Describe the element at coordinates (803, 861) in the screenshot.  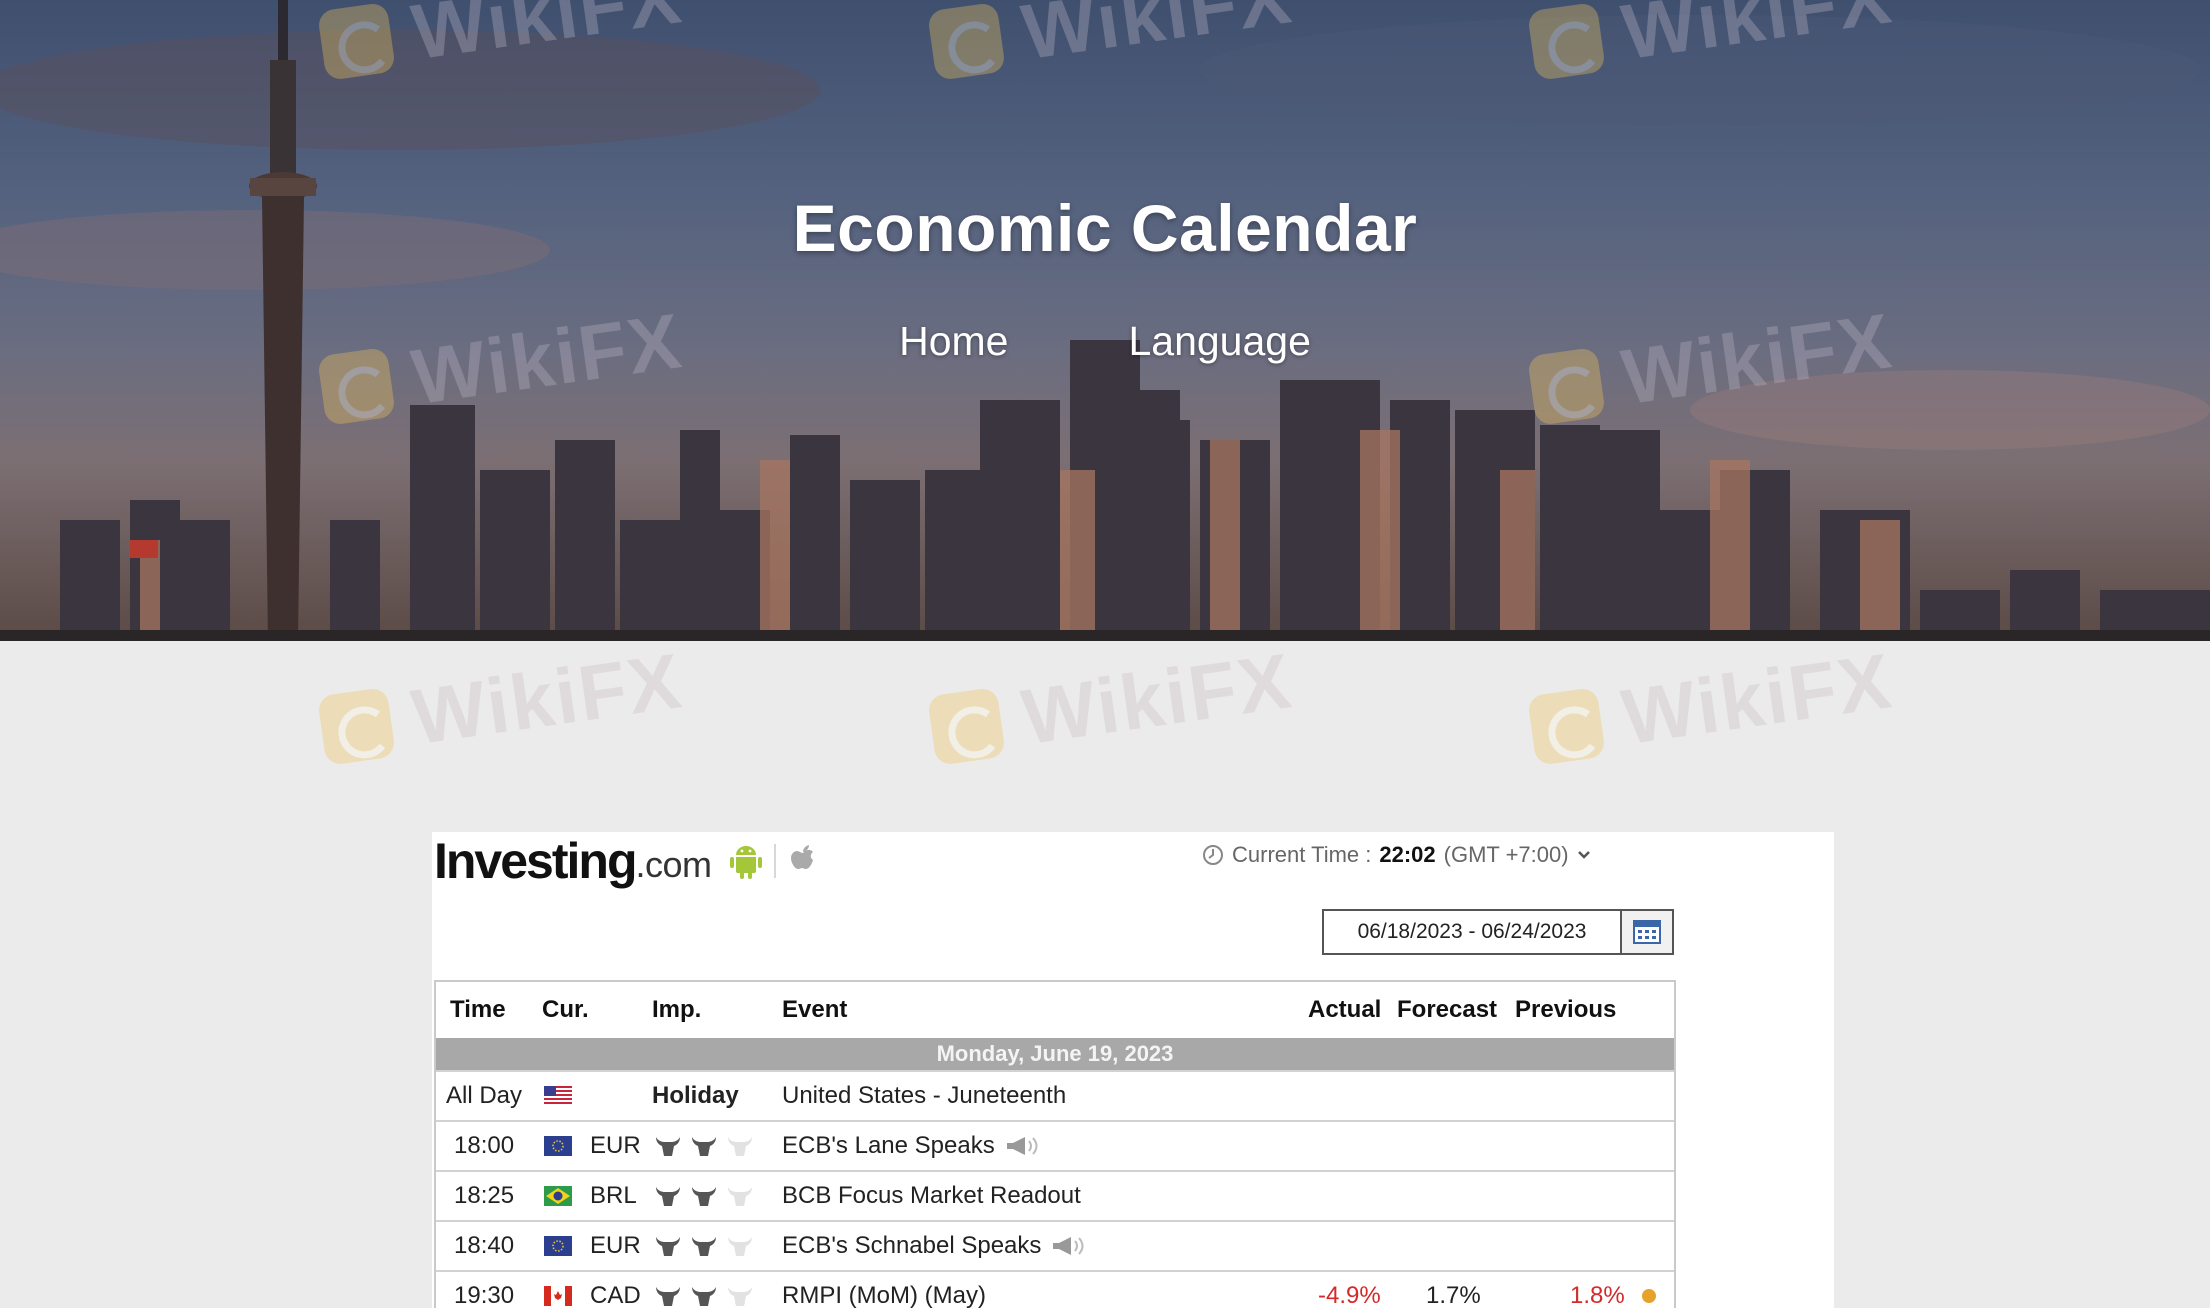
I see `apple-icon` at that location.